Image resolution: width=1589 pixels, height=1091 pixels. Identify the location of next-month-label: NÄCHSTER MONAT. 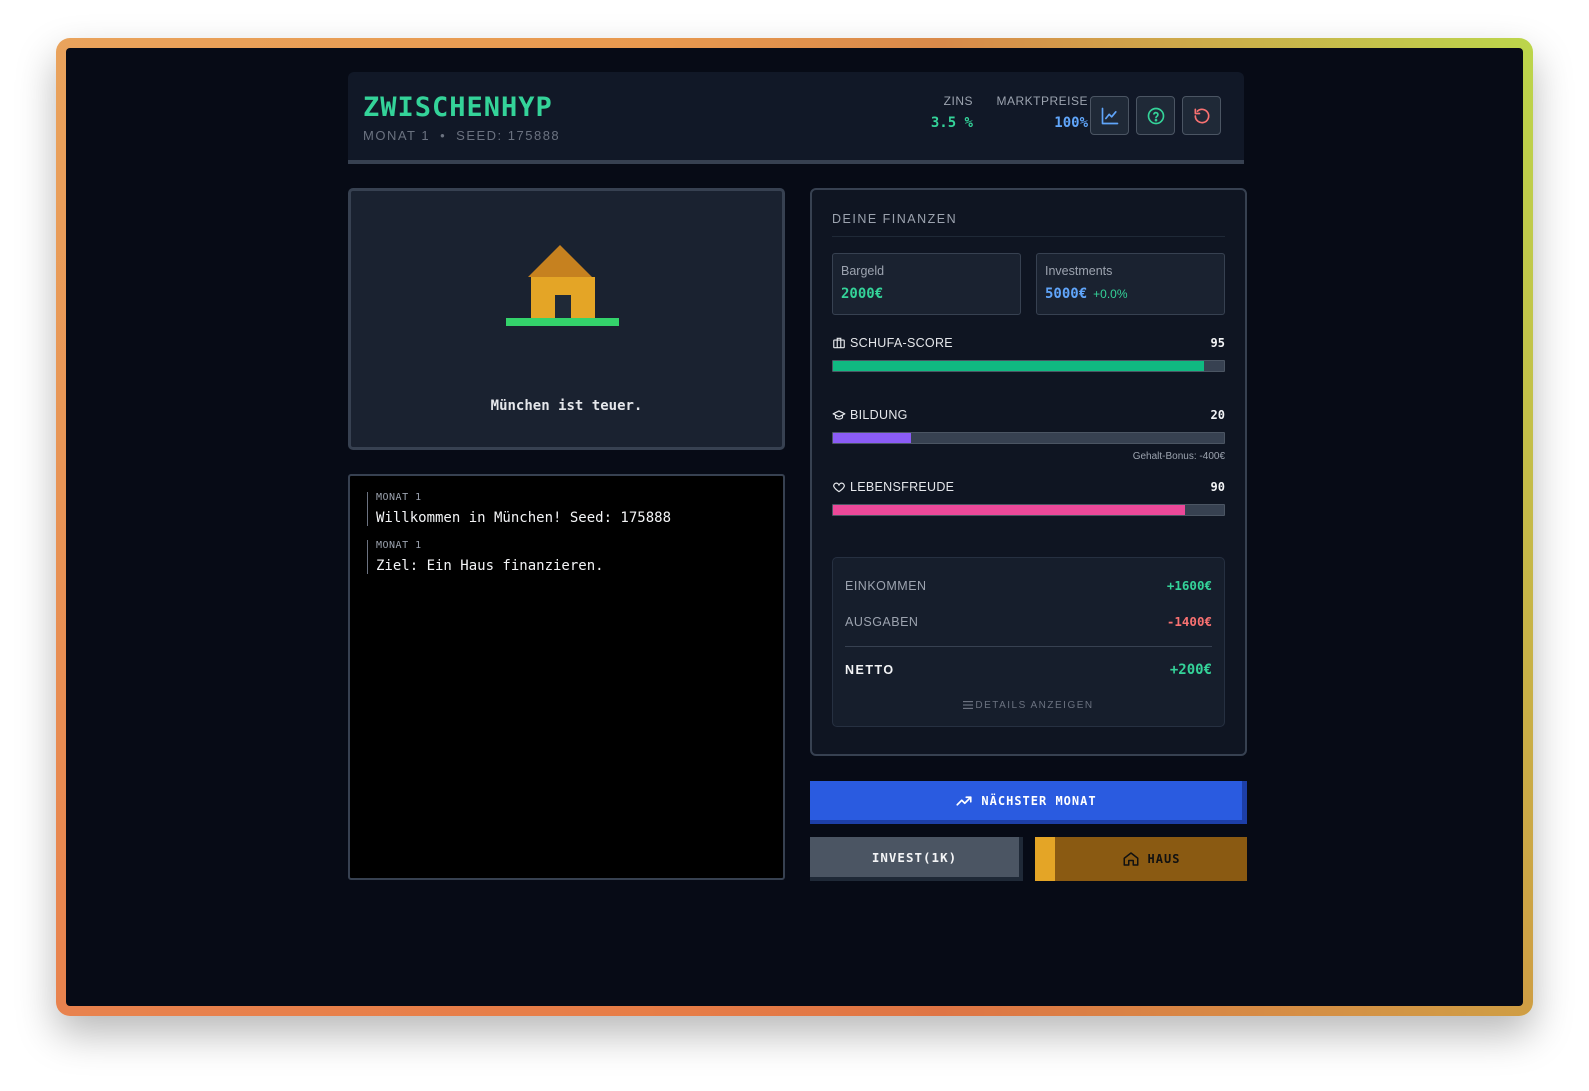
(1039, 800).